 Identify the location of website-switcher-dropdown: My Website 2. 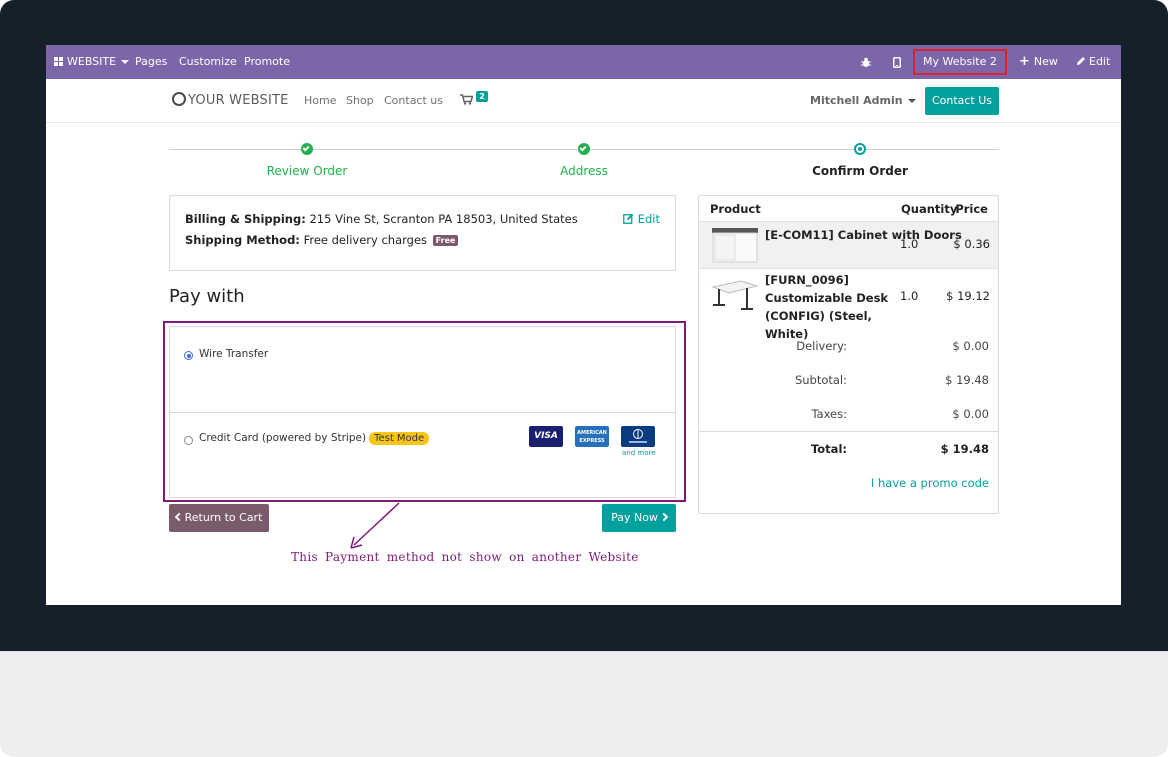
(960, 67).